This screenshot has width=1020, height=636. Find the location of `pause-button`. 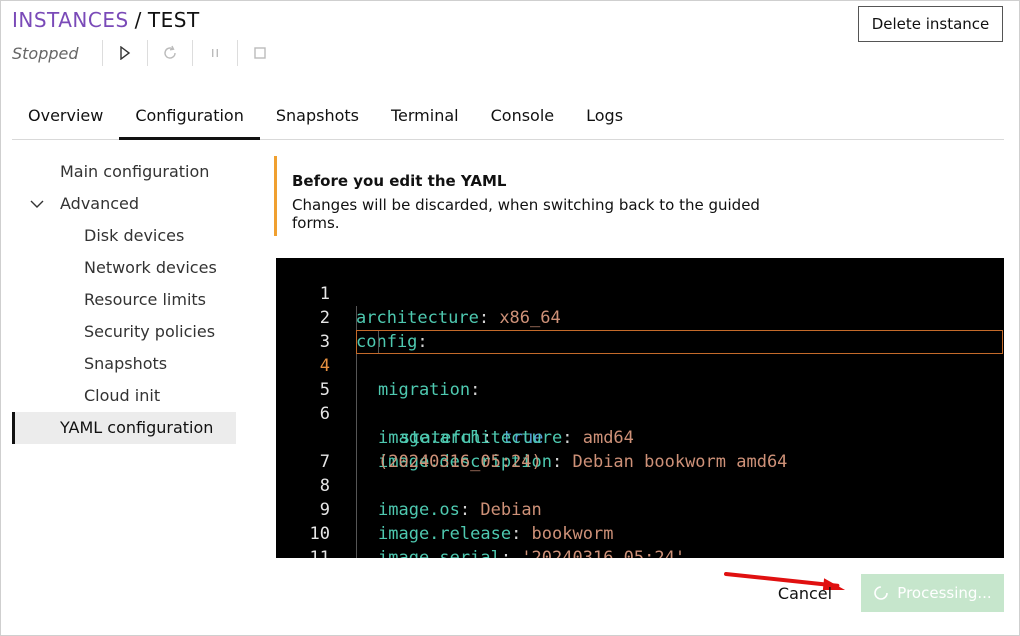

pause-button is located at coordinates (214, 53).